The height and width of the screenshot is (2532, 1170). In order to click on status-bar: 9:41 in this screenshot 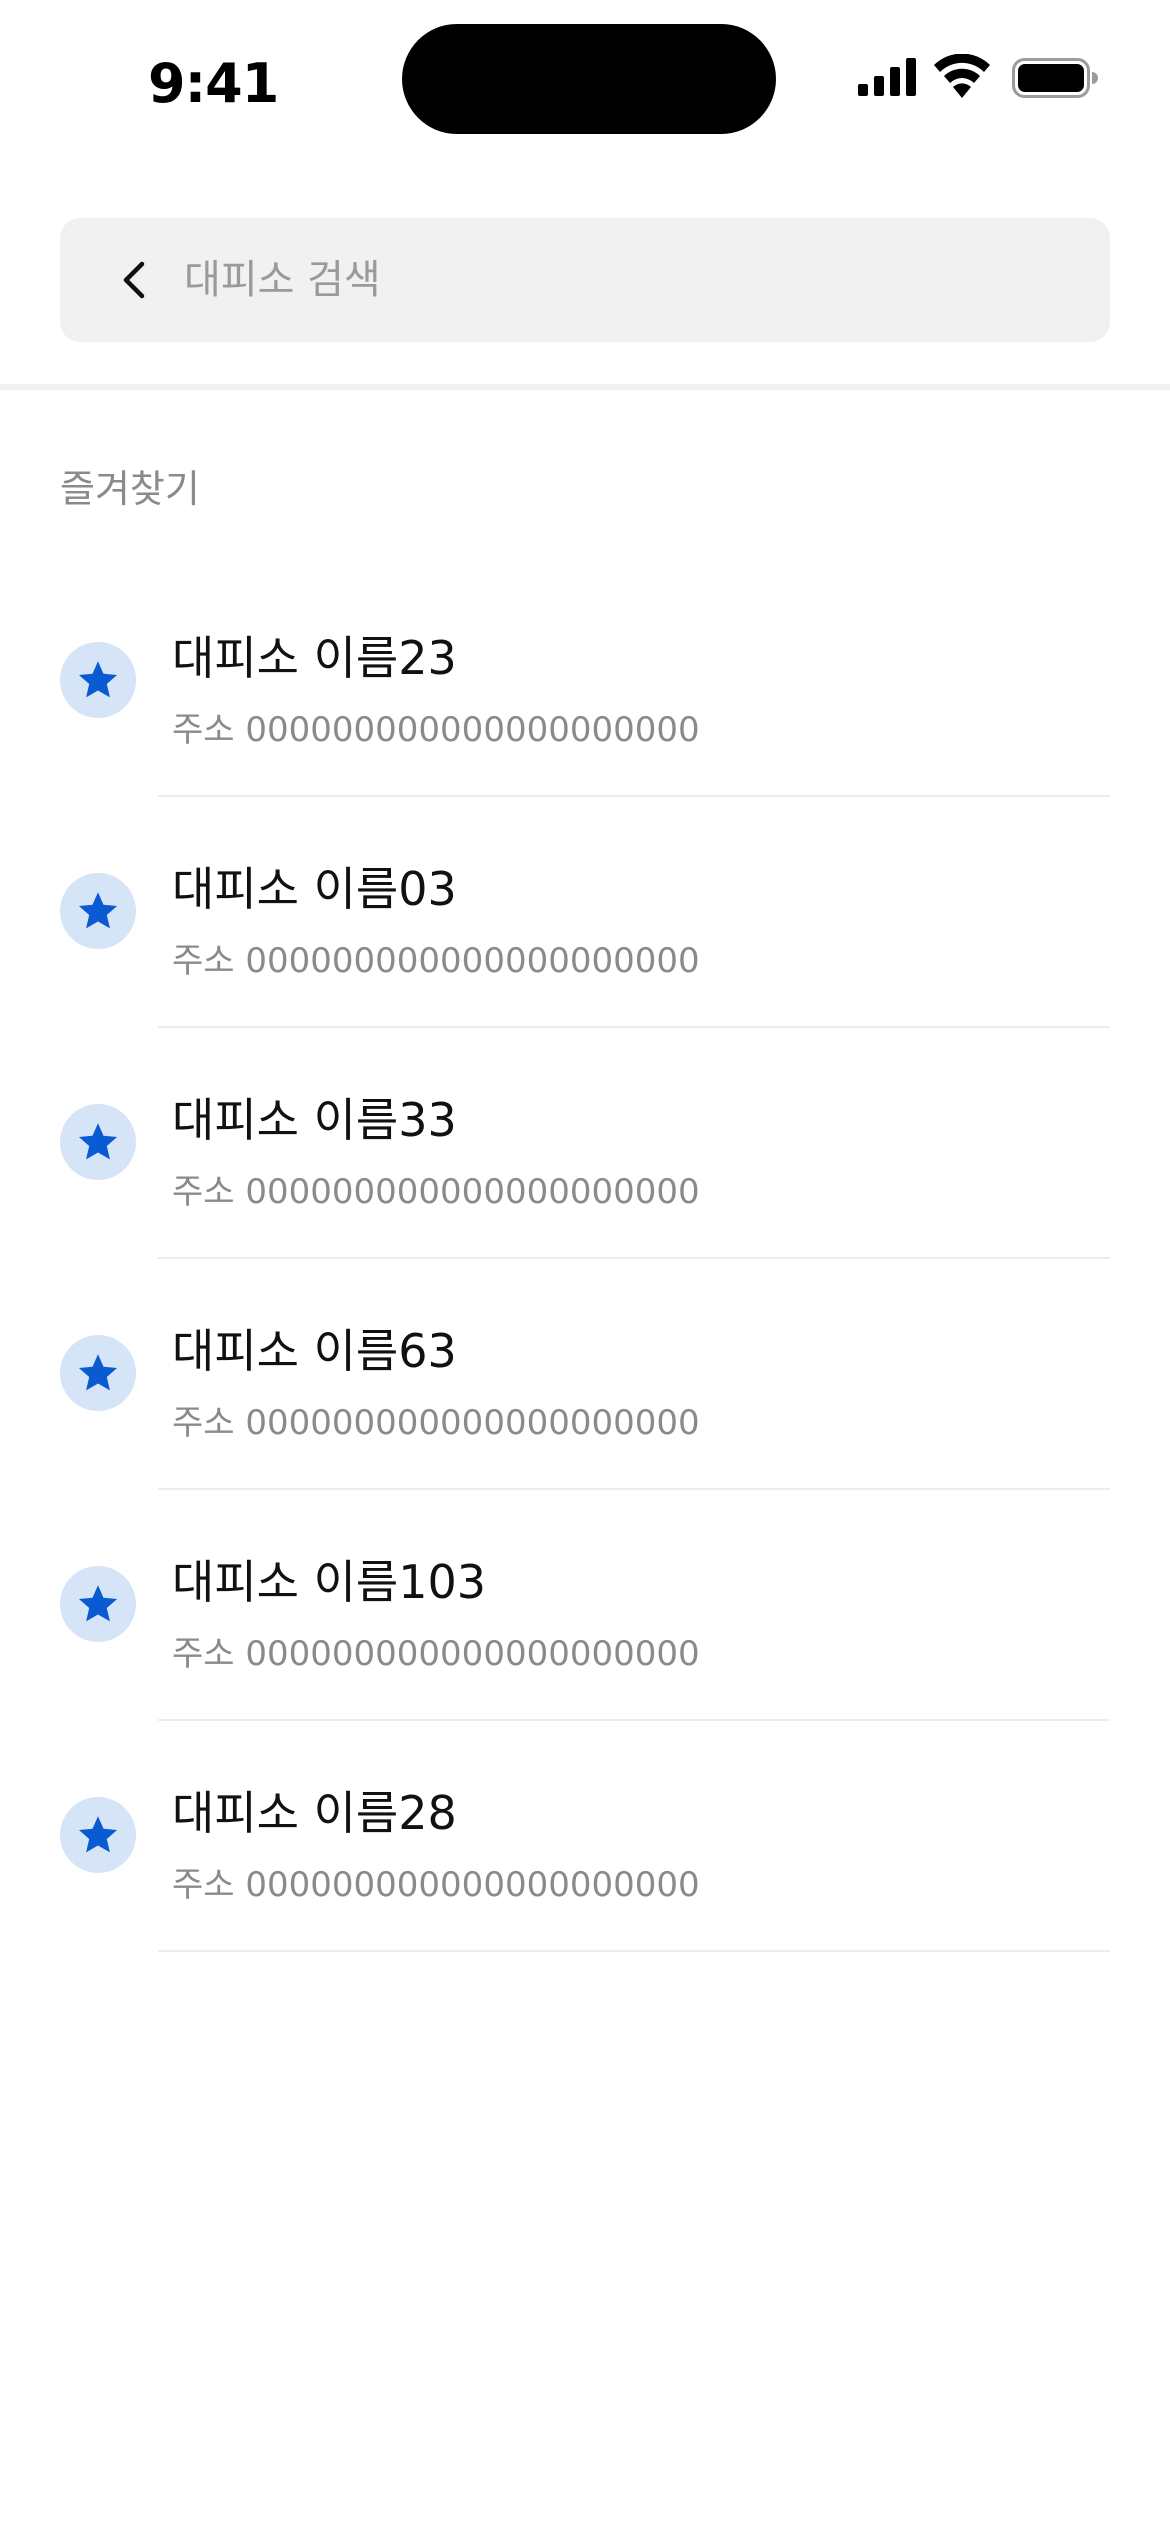, I will do `click(585, 80)`.